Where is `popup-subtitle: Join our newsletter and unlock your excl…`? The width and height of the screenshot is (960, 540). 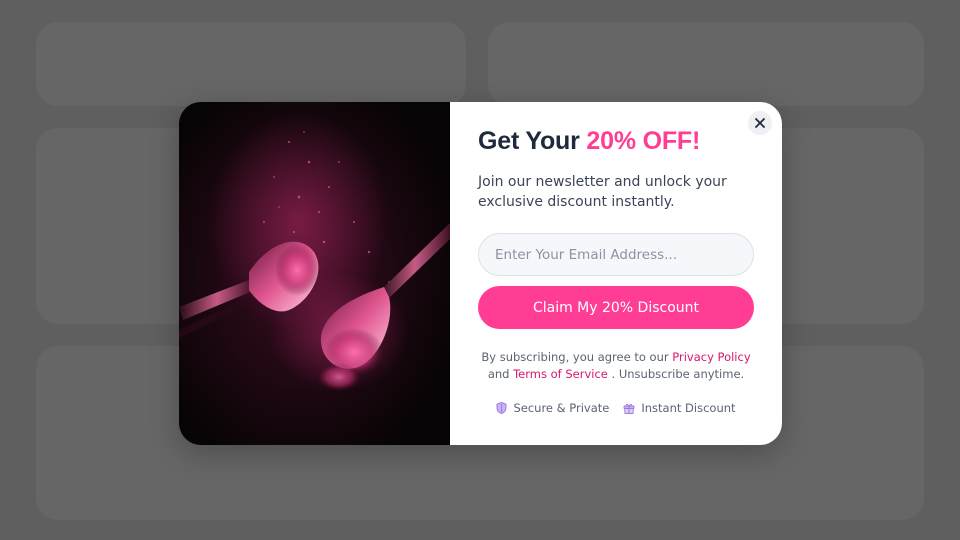 popup-subtitle: Join our newsletter and unlock your excl… is located at coordinates (602, 192).